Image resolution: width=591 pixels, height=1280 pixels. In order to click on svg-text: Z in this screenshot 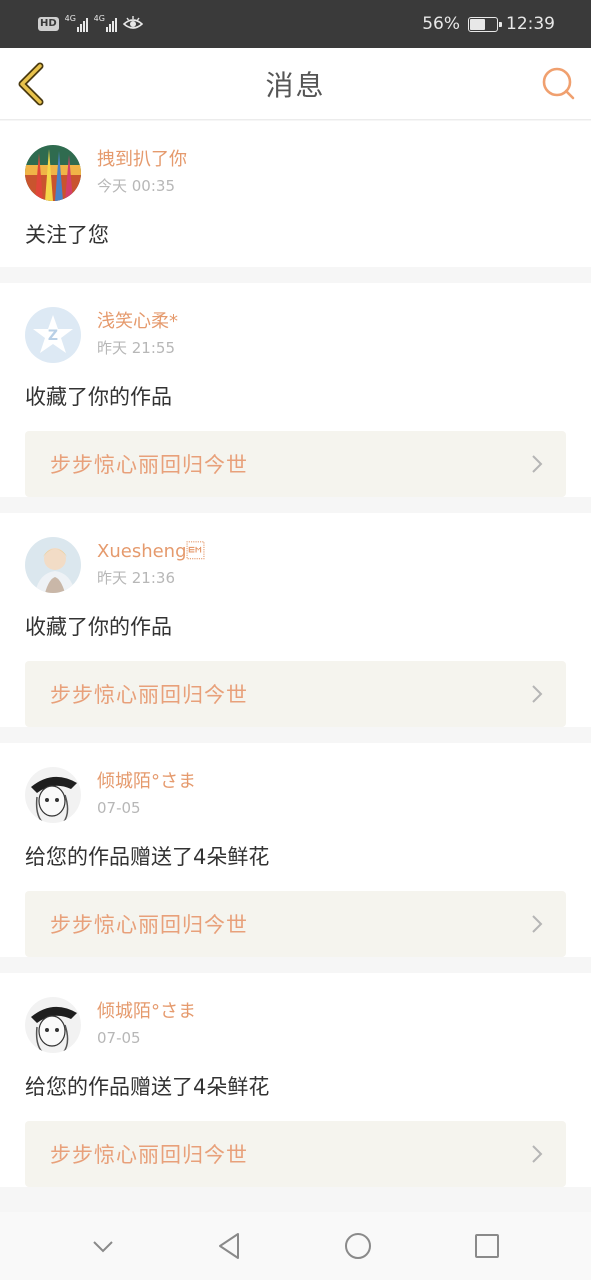, I will do `click(53, 336)`.